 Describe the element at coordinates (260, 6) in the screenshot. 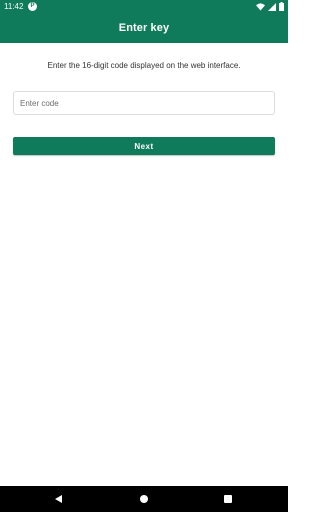

I see `wifi-icon` at that location.